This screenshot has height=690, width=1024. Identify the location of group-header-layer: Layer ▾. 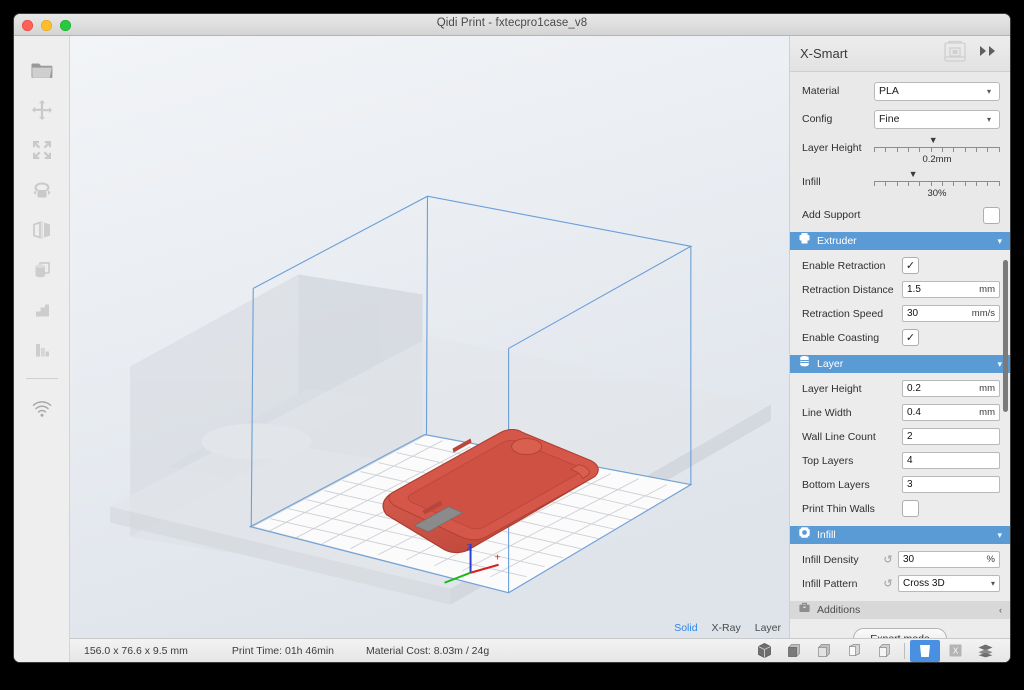
(900, 364).